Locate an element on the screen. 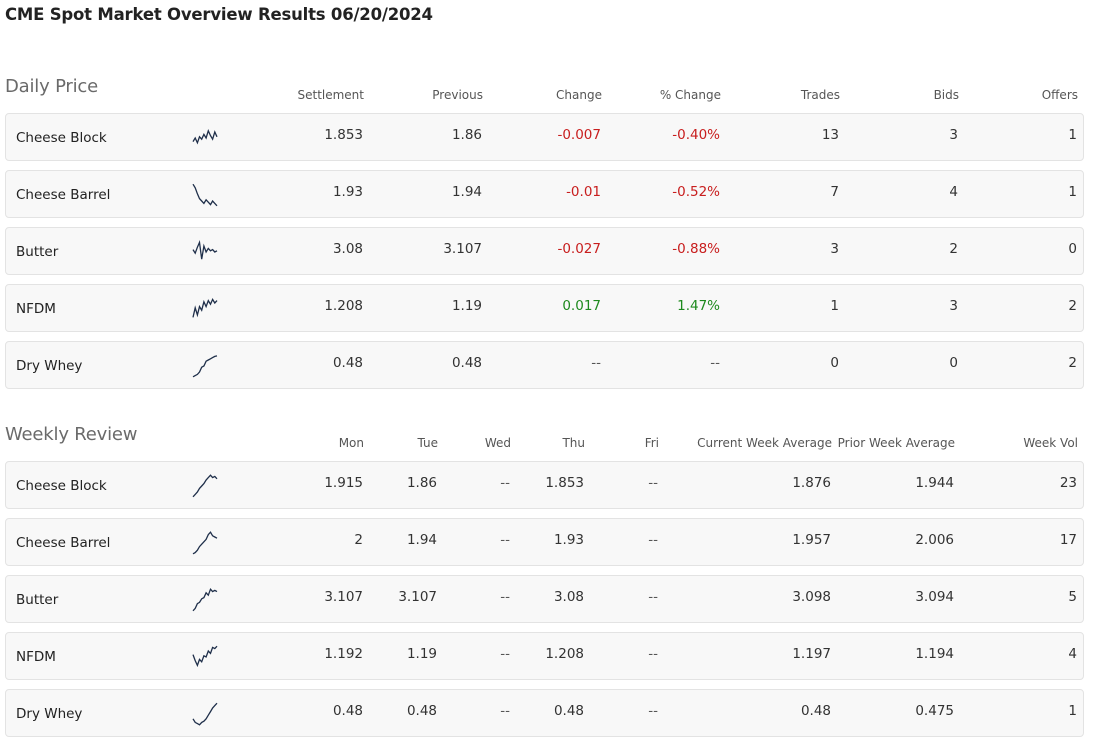  daily-cell-trades: 13 is located at coordinates (830, 135).